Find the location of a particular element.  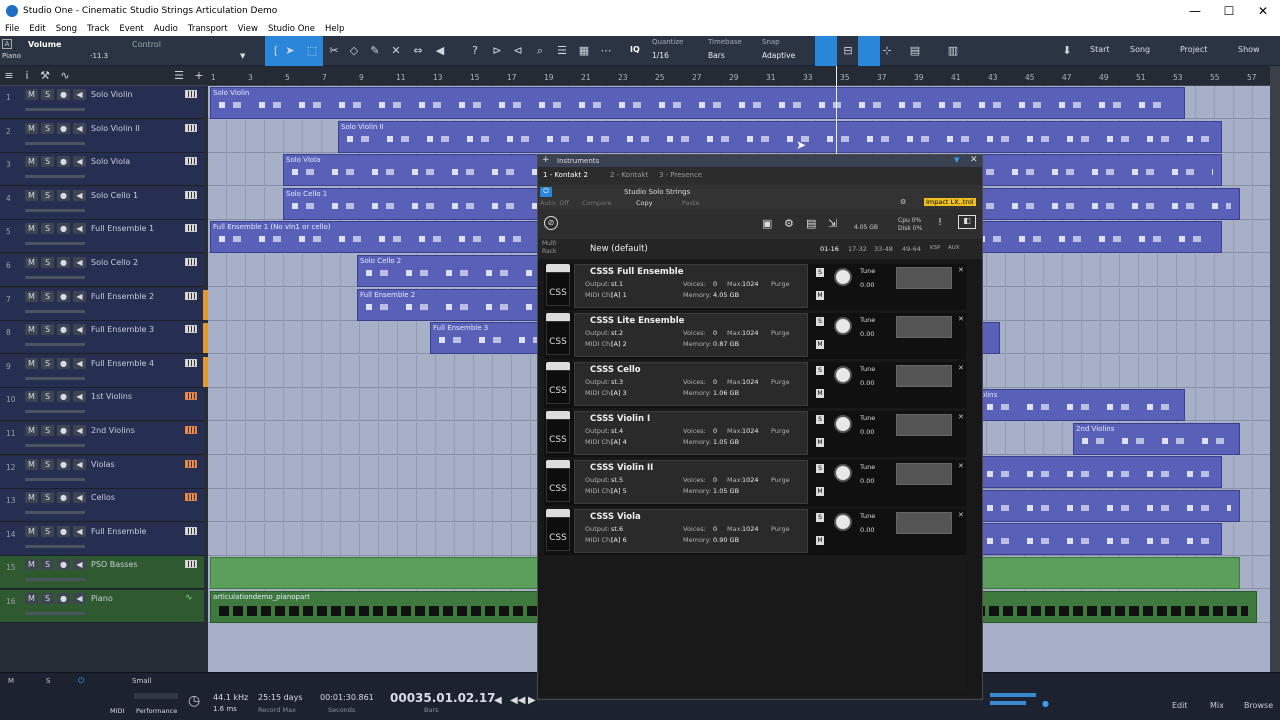

nav-start: Start is located at coordinates (1100, 49).